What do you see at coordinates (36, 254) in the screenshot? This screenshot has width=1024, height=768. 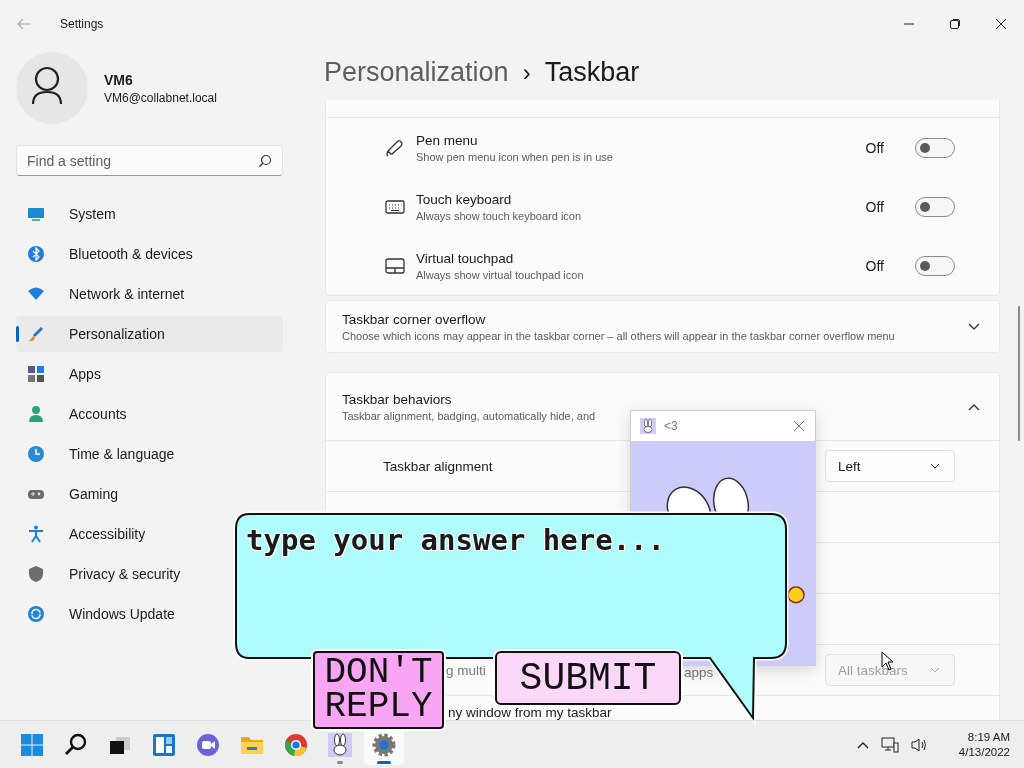 I see `bluetooth-icon` at bounding box center [36, 254].